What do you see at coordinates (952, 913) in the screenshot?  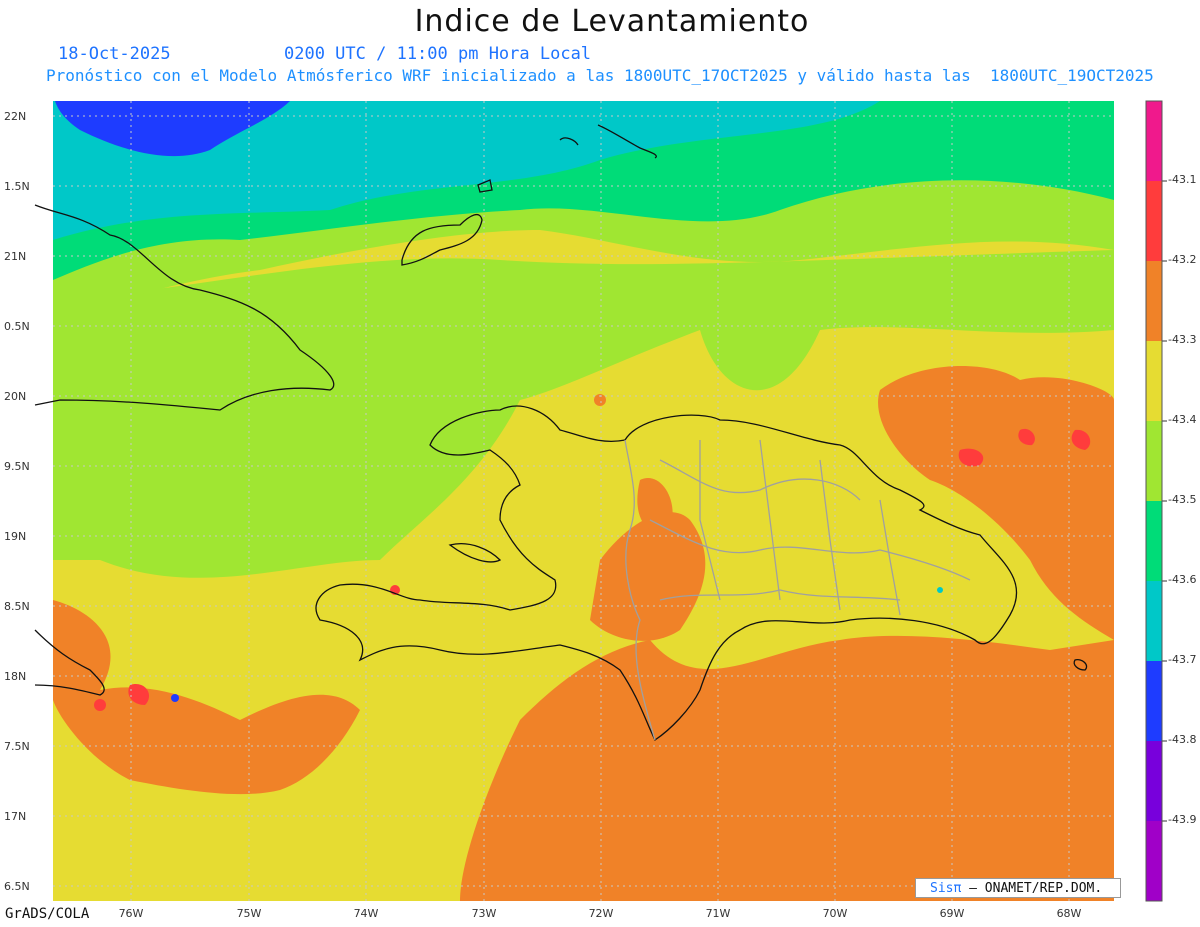 I see `lon-label: 69W` at bounding box center [952, 913].